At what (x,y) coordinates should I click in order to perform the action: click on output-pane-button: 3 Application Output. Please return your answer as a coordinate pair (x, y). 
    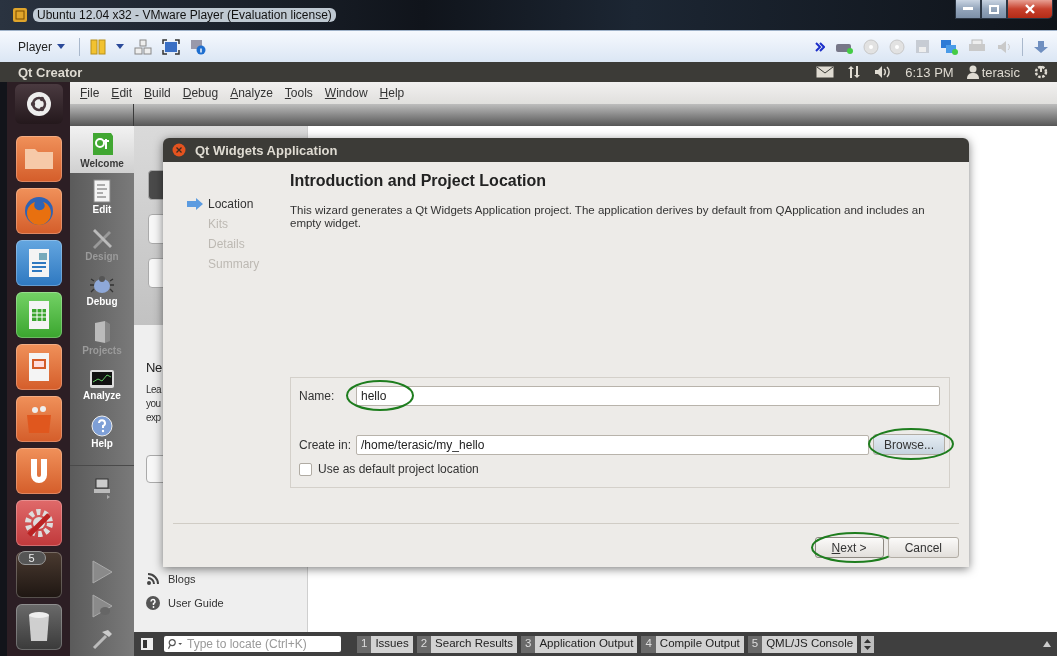
    Looking at the image, I should click on (579, 644).